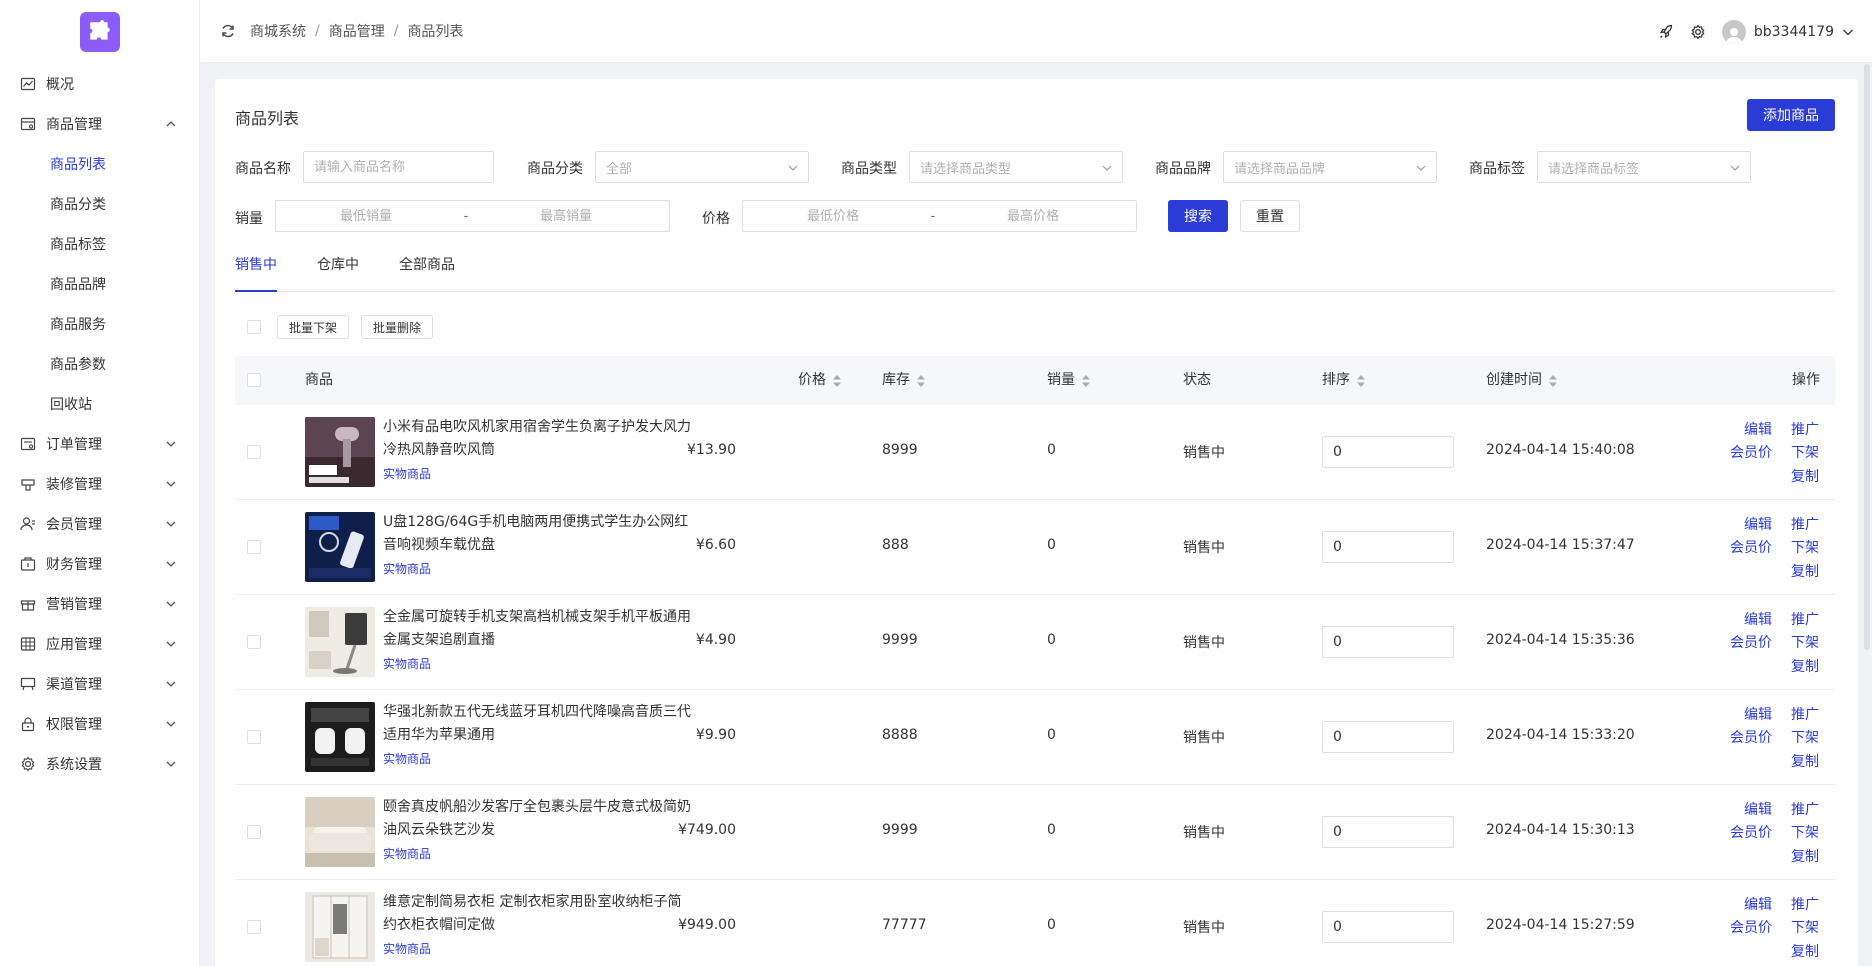 The height and width of the screenshot is (966, 1872). What do you see at coordinates (1016, 167) in the screenshot?
I see `type-select: 请选择商品类型` at bounding box center [1016, 167].